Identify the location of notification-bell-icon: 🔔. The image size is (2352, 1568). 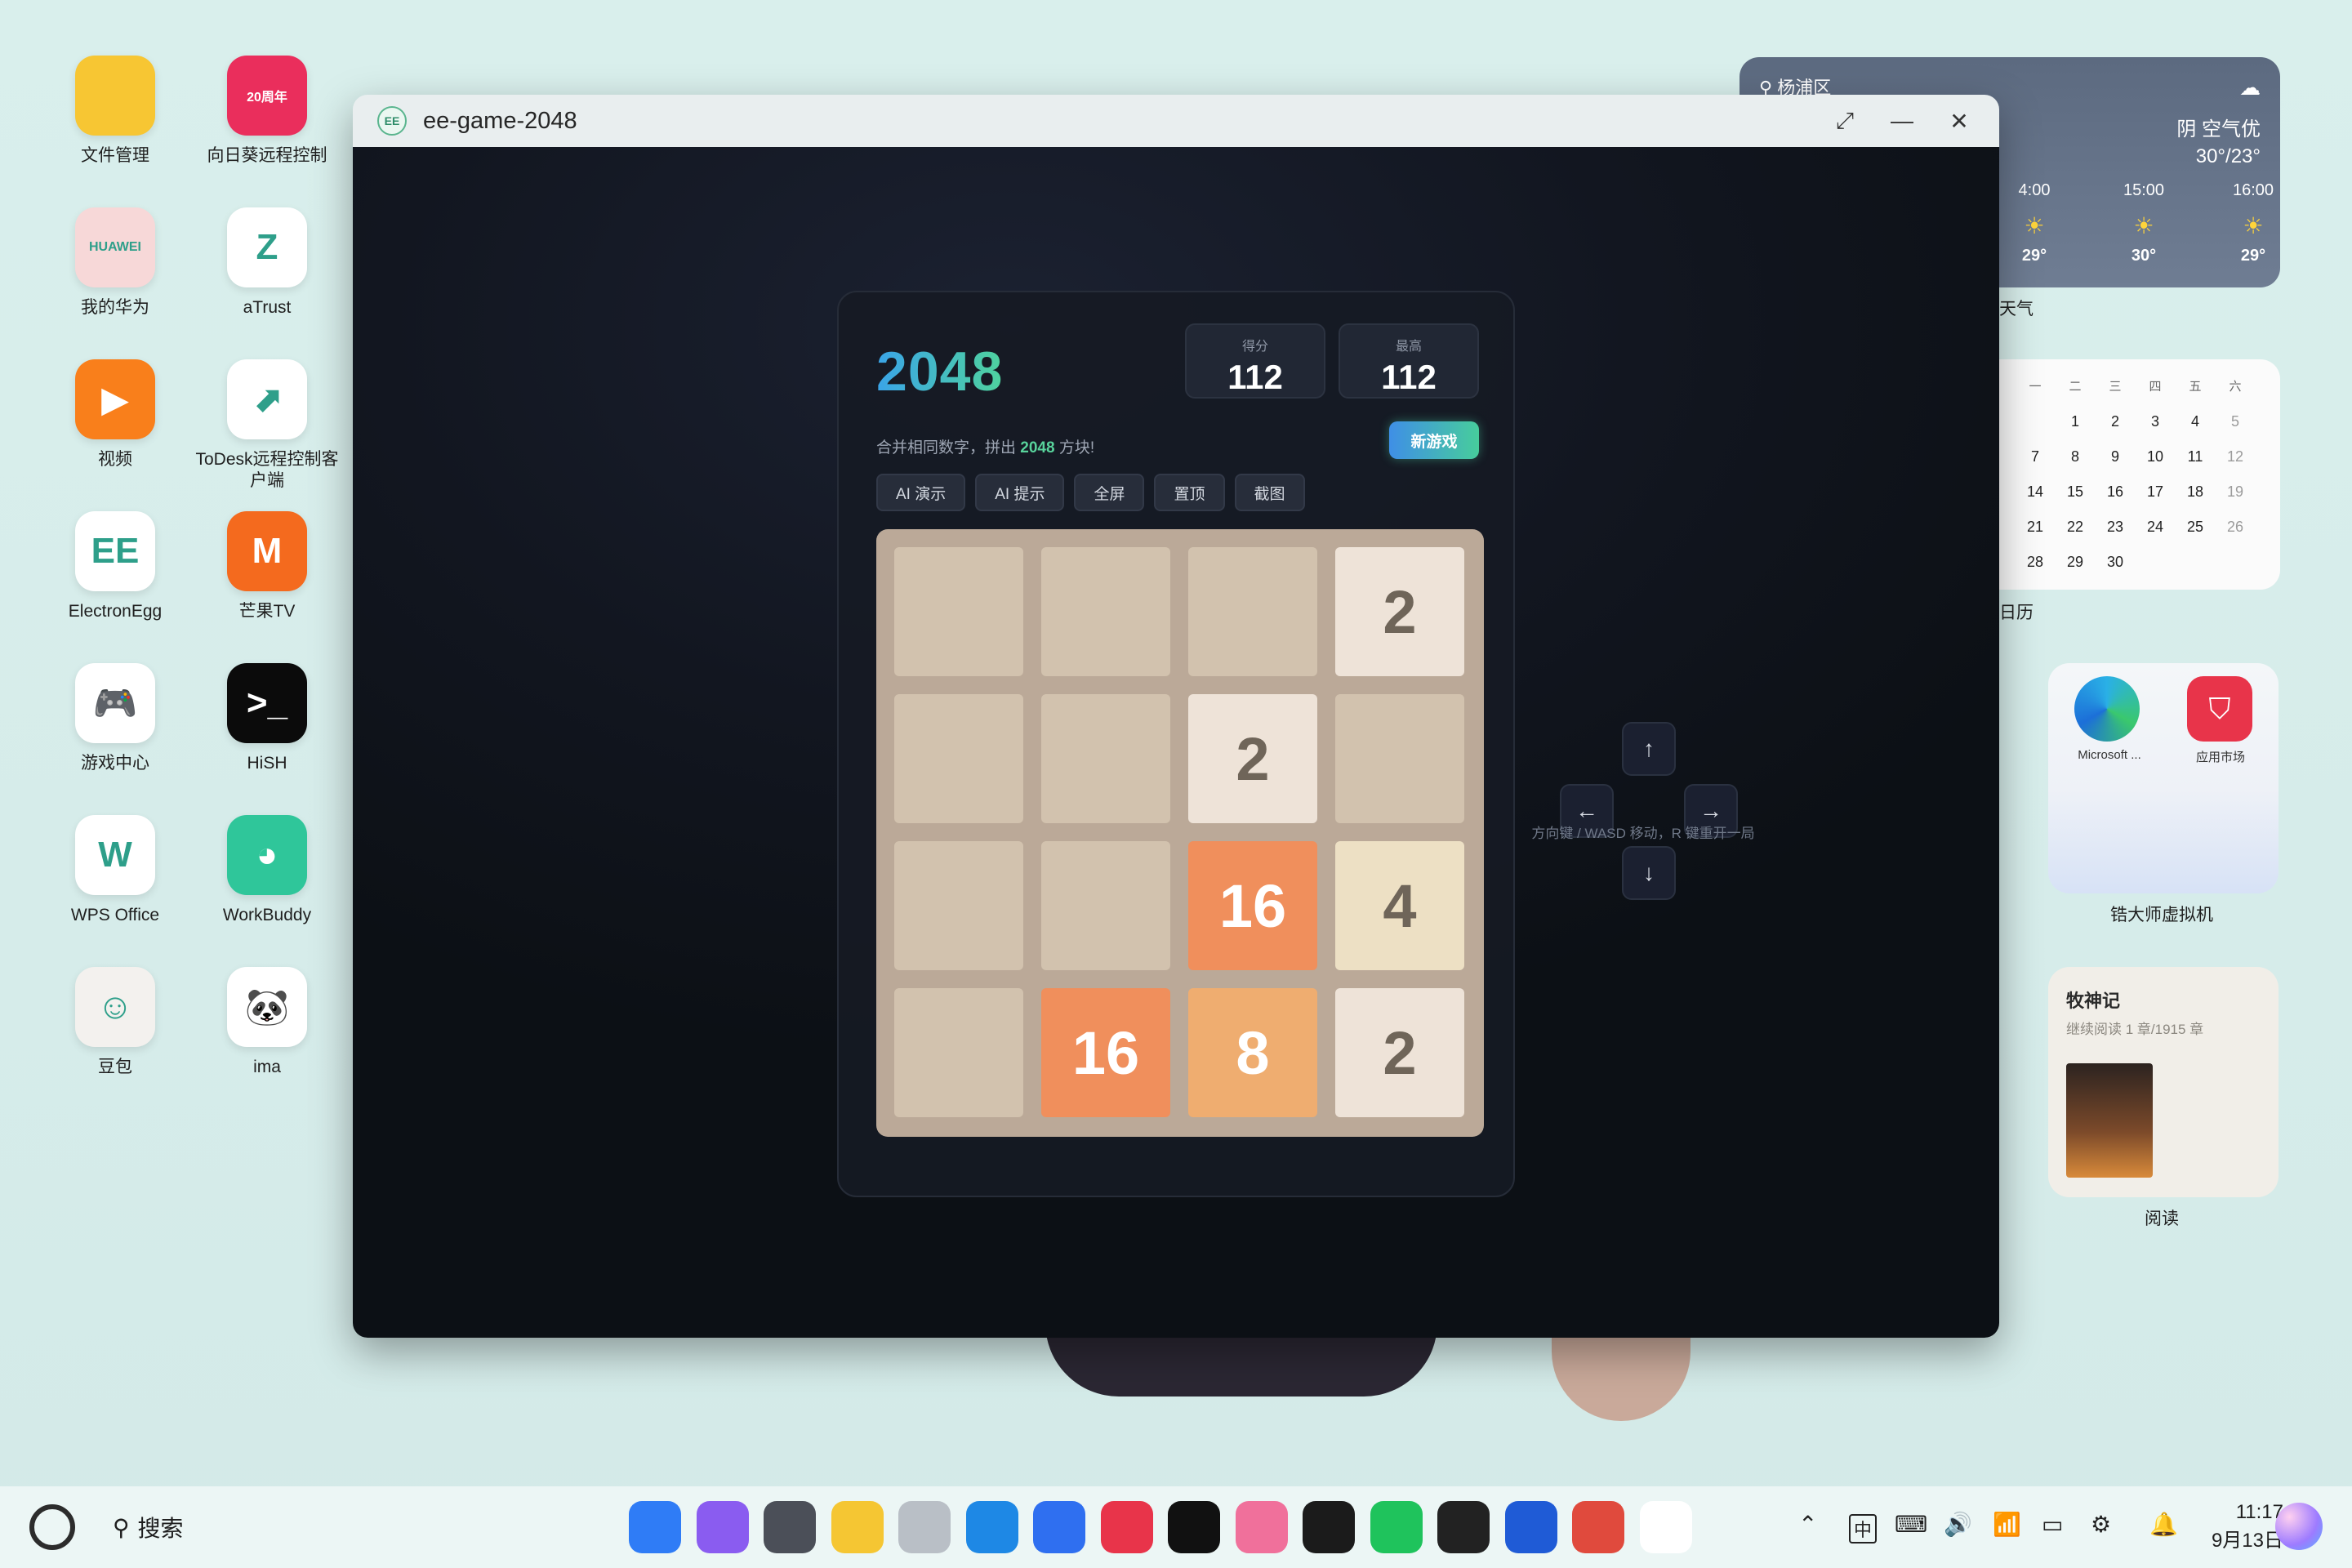
(2163, 1524).